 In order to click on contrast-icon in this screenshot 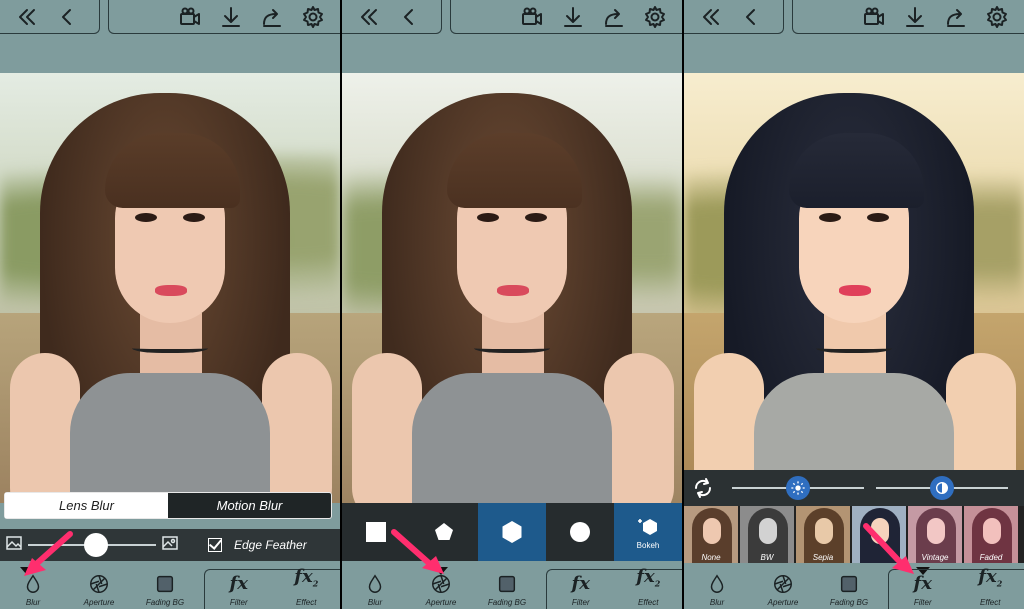, I will do `click(942, 488)`.